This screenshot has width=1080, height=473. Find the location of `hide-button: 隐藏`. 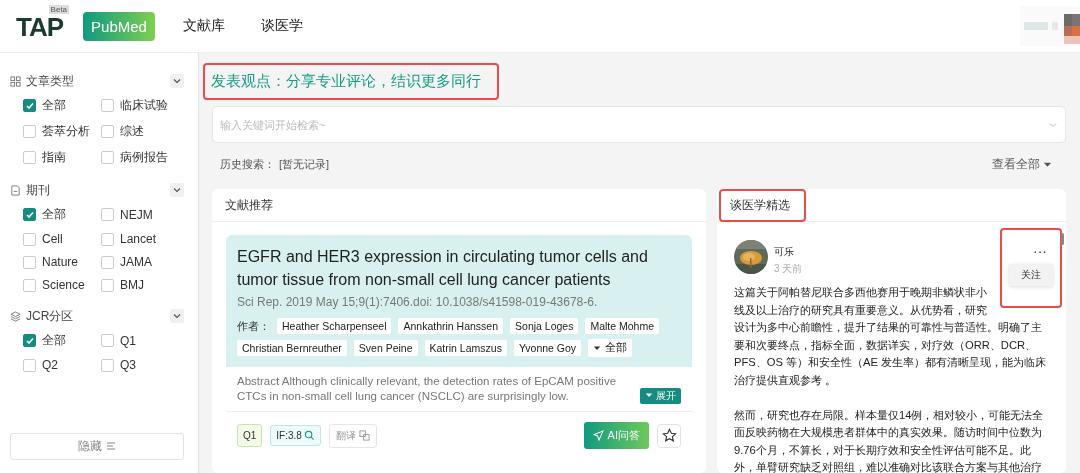

hide-button: 隐藏 is located at coordinates (97, 446).